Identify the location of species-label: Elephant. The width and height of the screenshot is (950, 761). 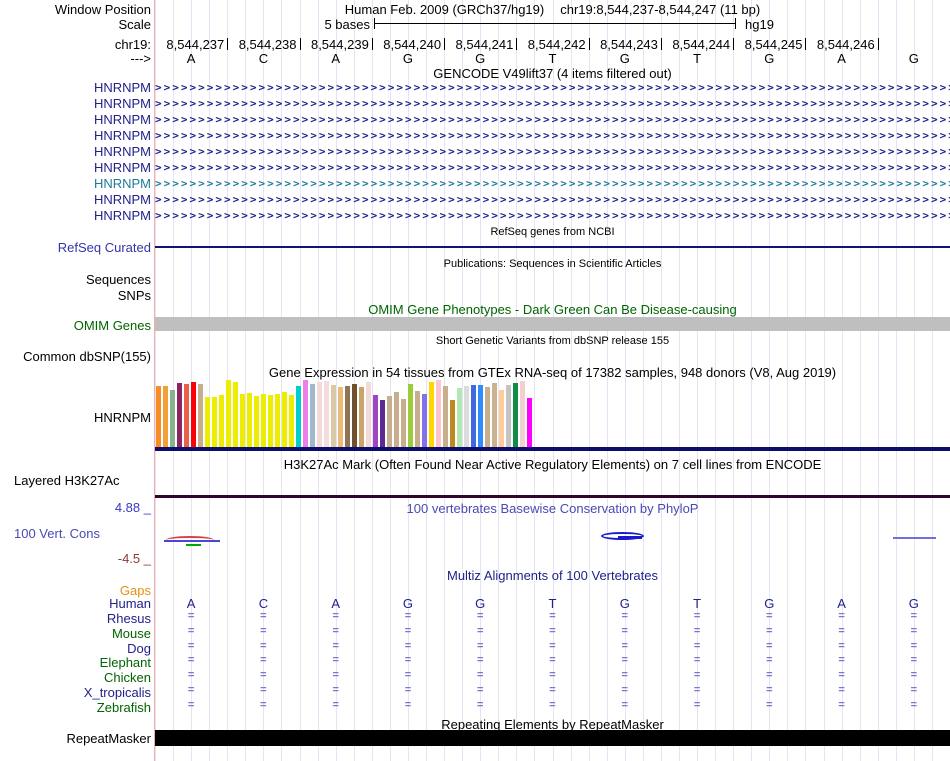
(125, 662).